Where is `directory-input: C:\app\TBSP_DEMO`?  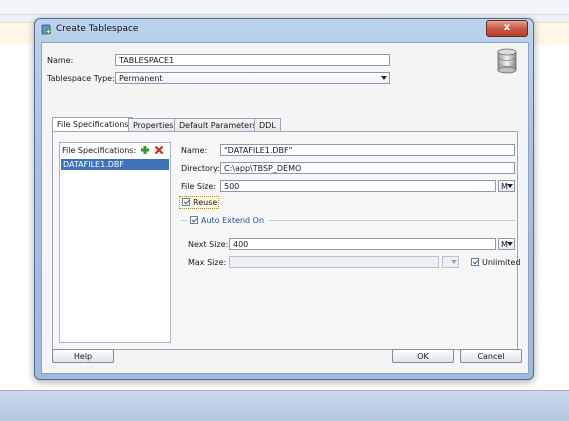
directory-input: C:\app\TBSP_DEMO is located at coordinates (367, 168).